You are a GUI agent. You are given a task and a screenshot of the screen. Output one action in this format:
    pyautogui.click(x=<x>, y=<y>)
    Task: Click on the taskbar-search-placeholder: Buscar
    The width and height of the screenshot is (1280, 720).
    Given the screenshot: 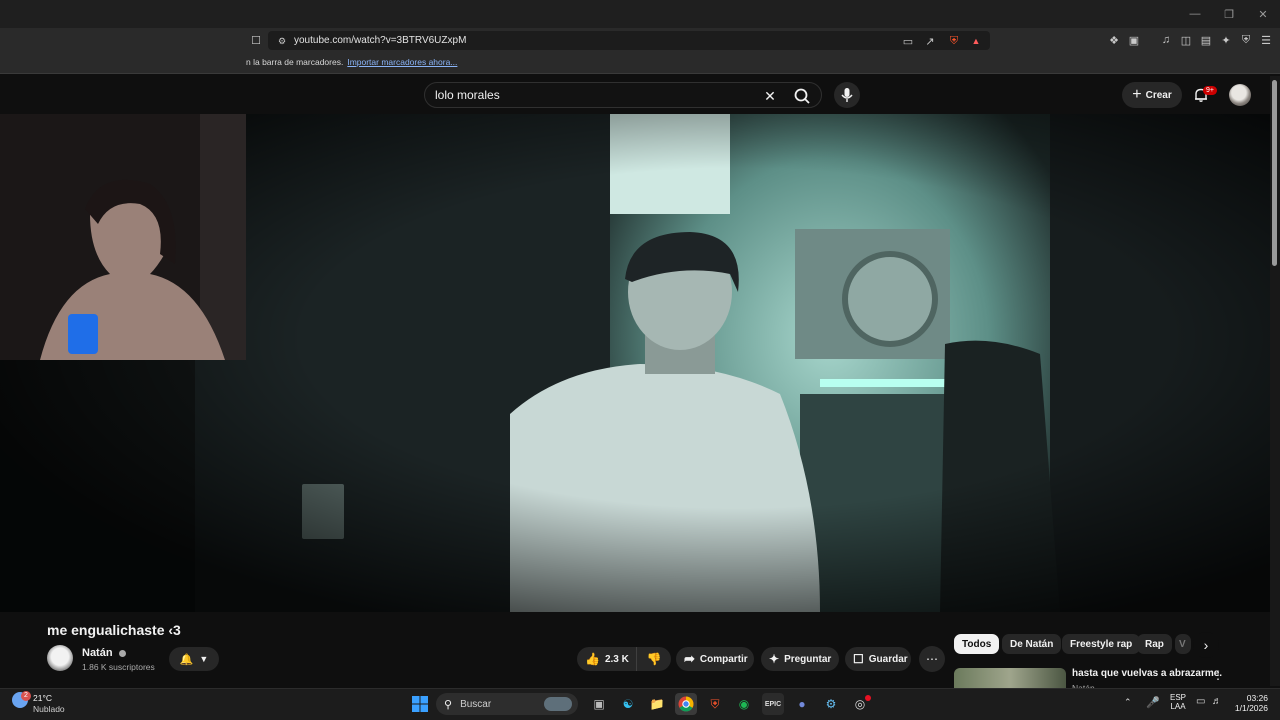 What is the action you would take?
    pyautogui.click(x=476, y=704)
    